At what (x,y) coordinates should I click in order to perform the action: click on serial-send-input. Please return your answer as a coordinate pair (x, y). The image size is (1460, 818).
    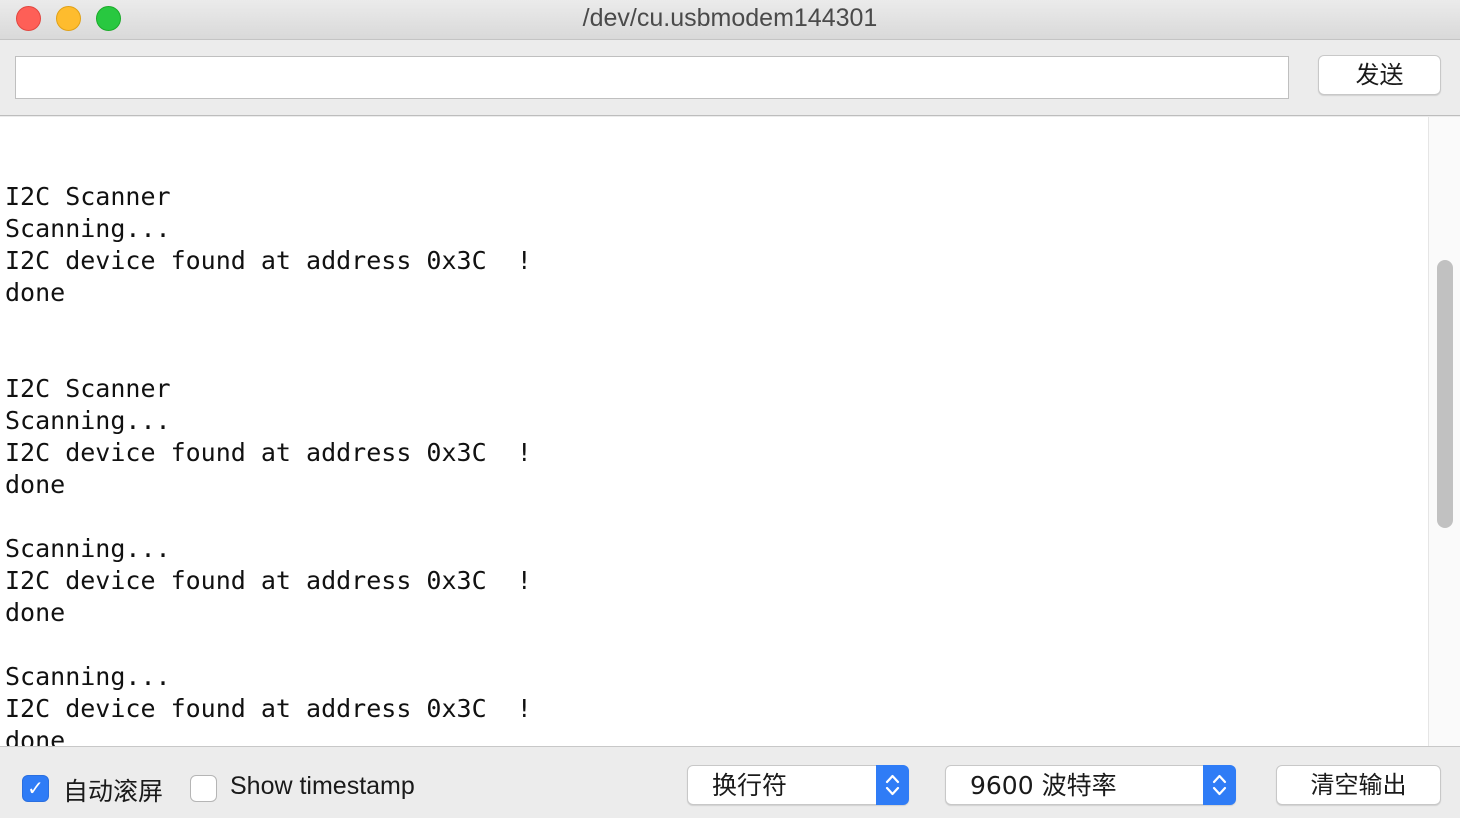
    Looking at the image, I should click on (652, 77).